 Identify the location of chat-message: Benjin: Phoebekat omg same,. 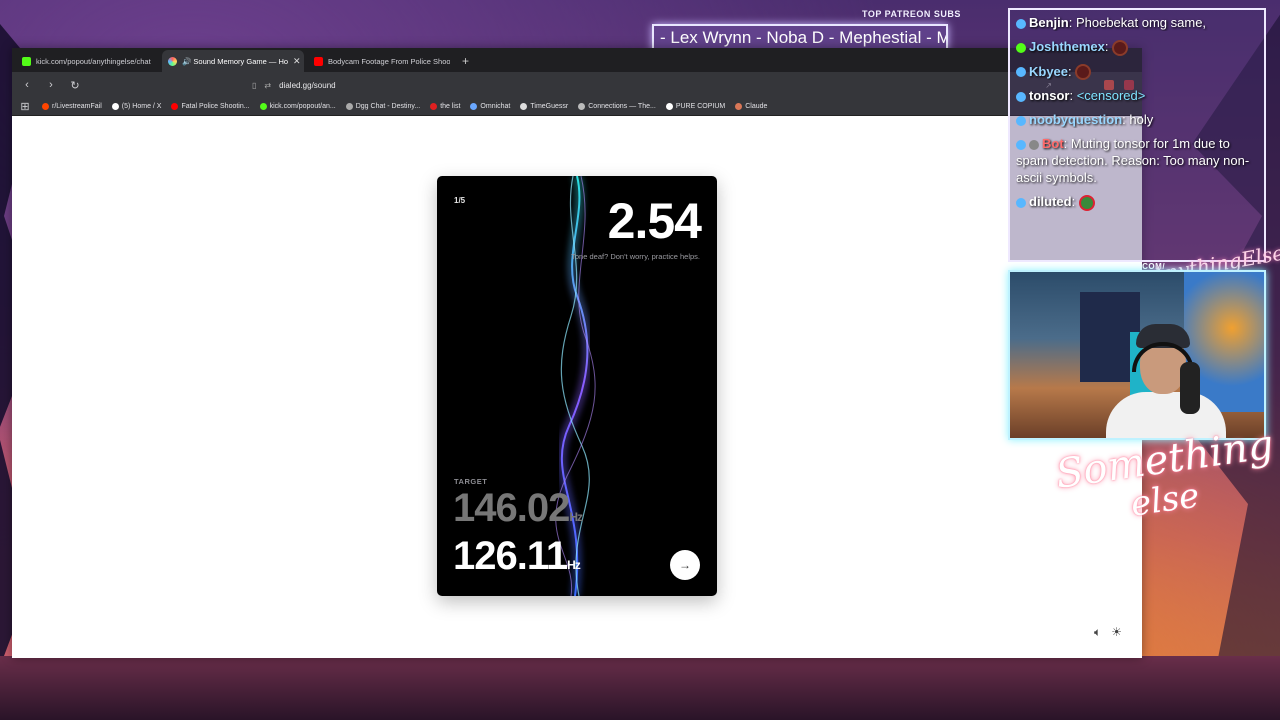
(1137, 22).